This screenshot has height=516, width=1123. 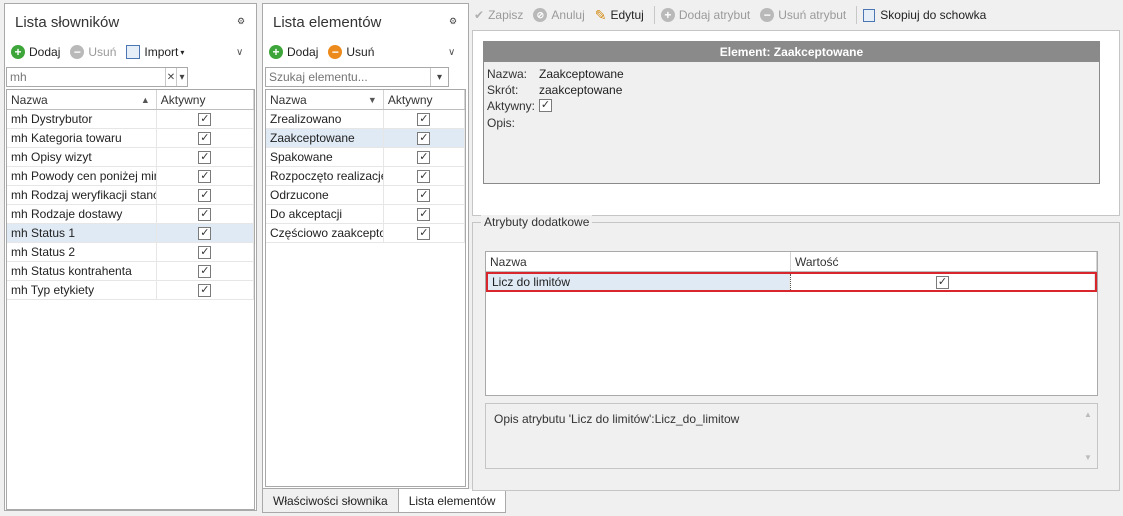 I want to click on table-row: Rozpoczęto realizacje ✓, so click(x=365, y=176).